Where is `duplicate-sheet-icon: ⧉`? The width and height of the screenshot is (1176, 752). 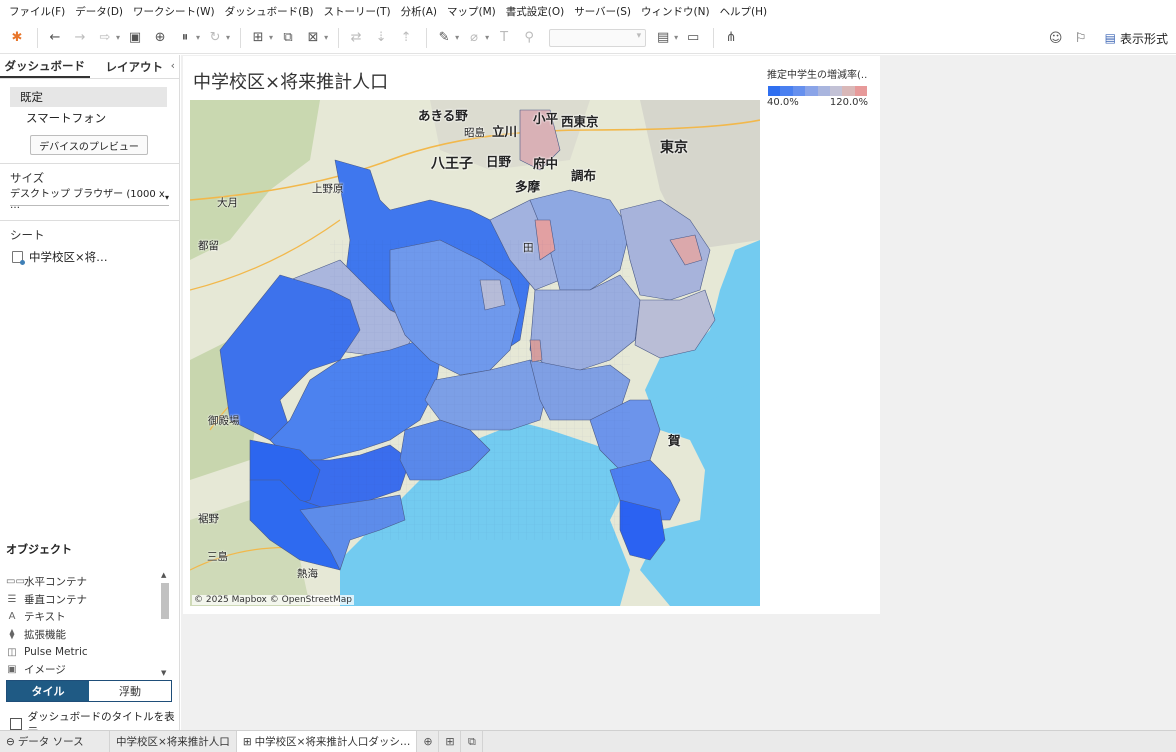 duplicate-sheet-icon: ⧉ is located at coordinates (288, 38).